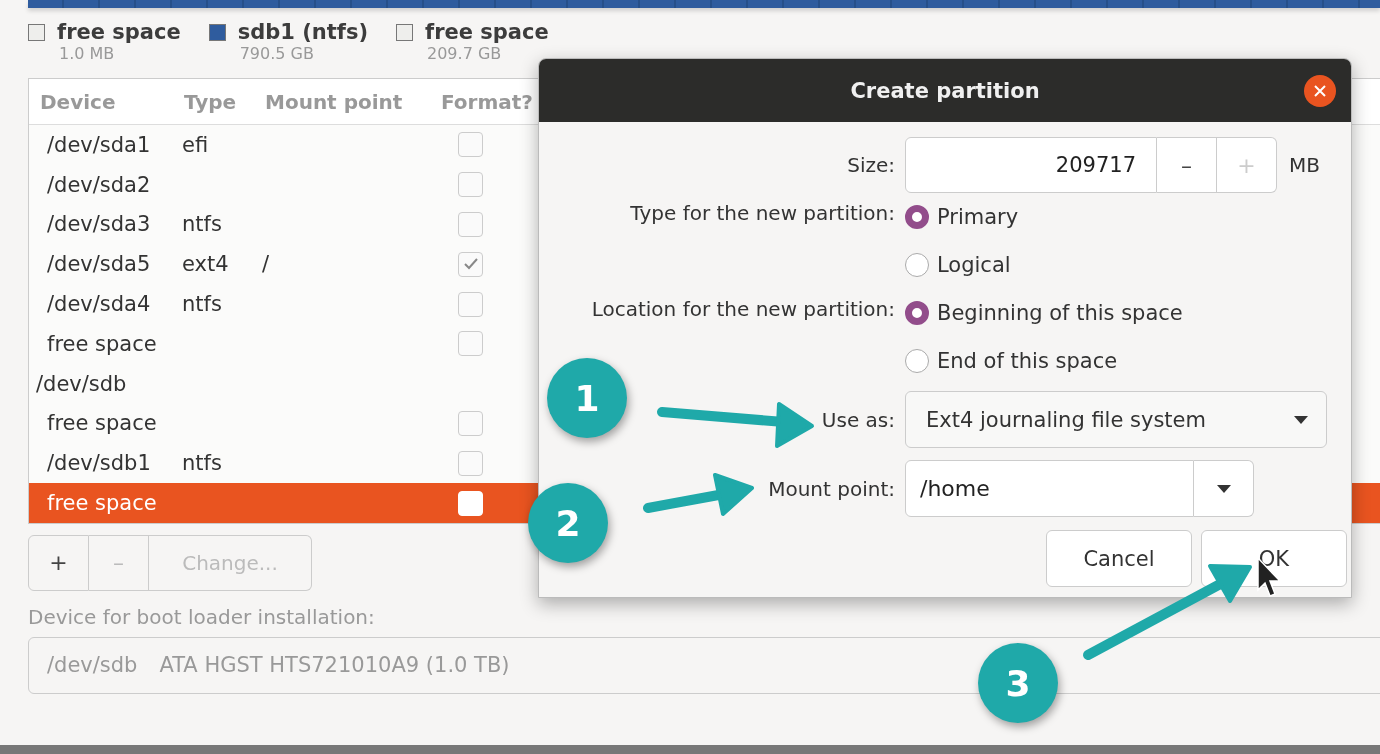 This screenshot has width=1380, height=754. Describe the element at coordinates (99, 463) in the screenshot. I see `device-cell-text: /dev/sdb1` at that location.